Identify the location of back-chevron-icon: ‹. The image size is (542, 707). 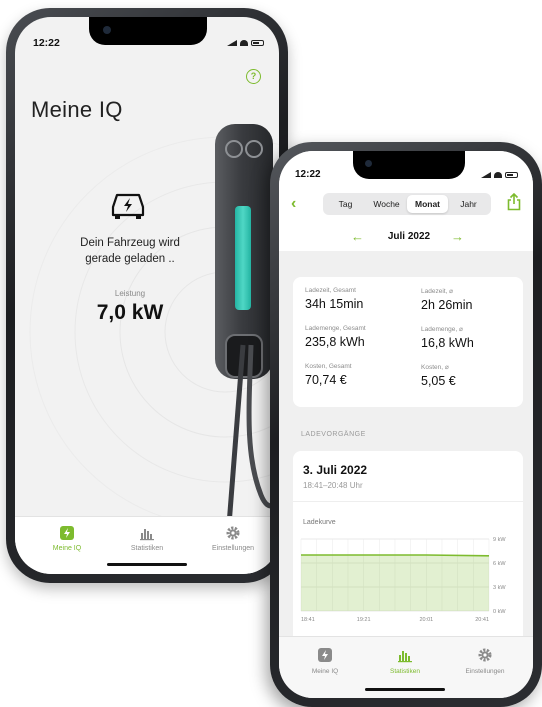
(297, 204).